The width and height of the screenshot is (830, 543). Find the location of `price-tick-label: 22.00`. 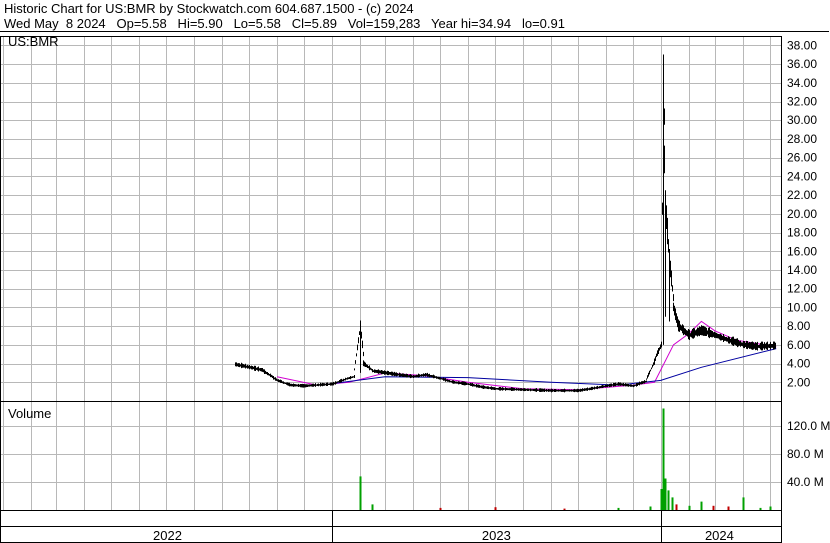

price-tick-label: 22.00 is located at coordinates (802, 195).